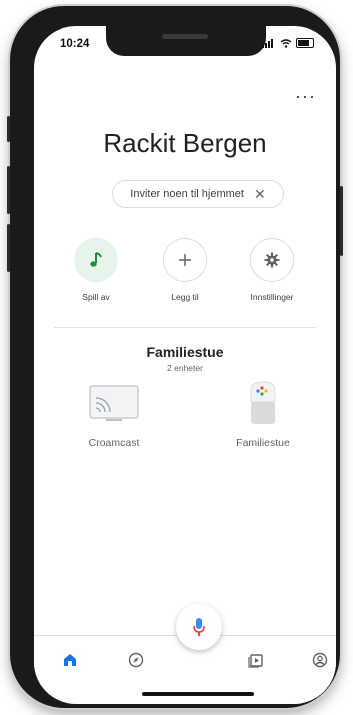  I want to click on room-name: Familiestue, so click(185, 352).